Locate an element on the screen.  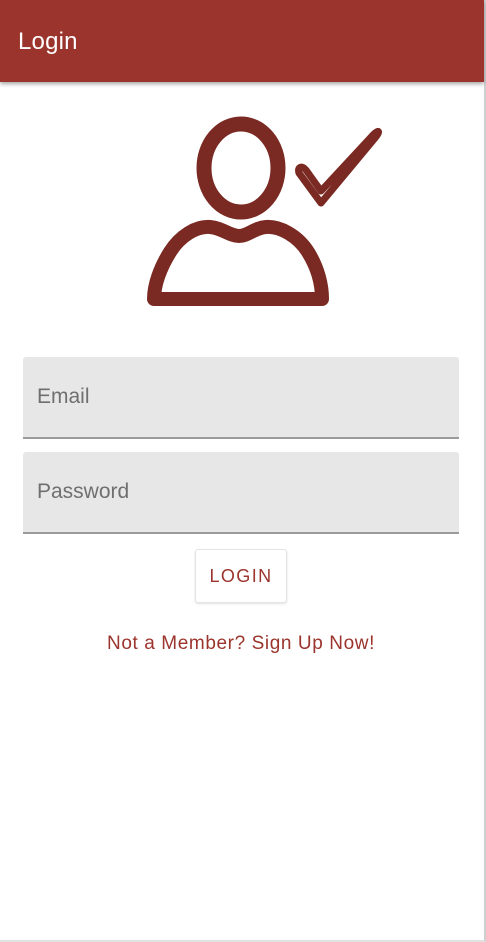
user-check-icon is located at coordinates (265, 202).